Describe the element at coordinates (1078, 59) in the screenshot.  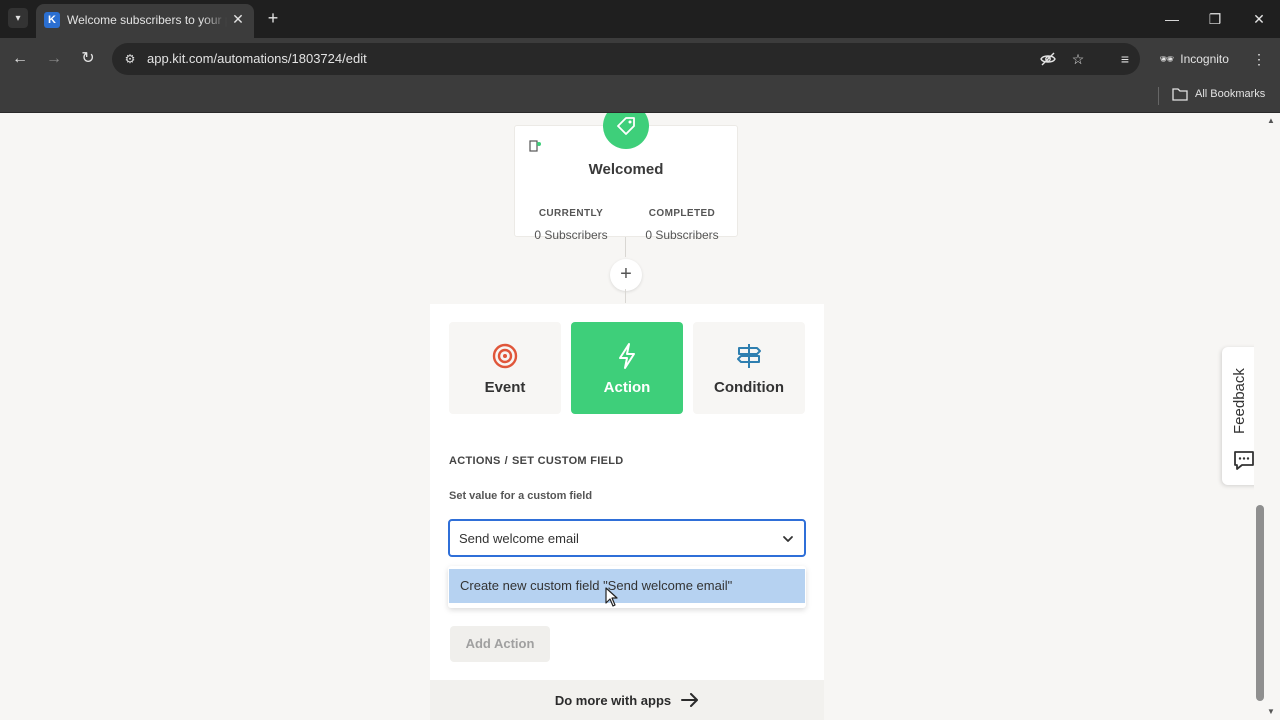
I see `bookmark-star-icon: ☆` at that location.